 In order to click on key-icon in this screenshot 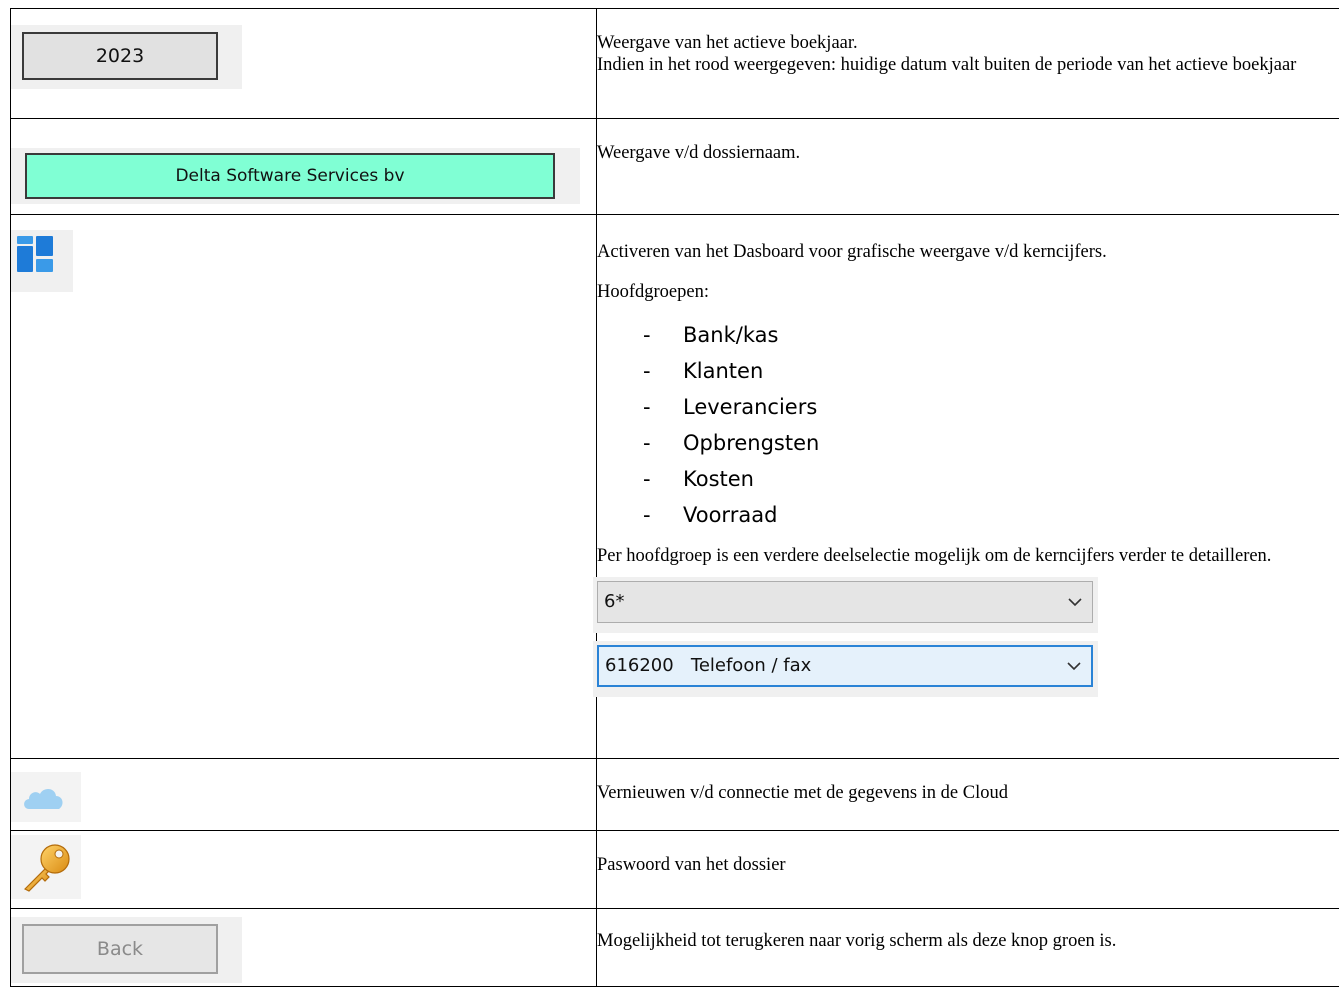, I will do `click(46, 868)`.